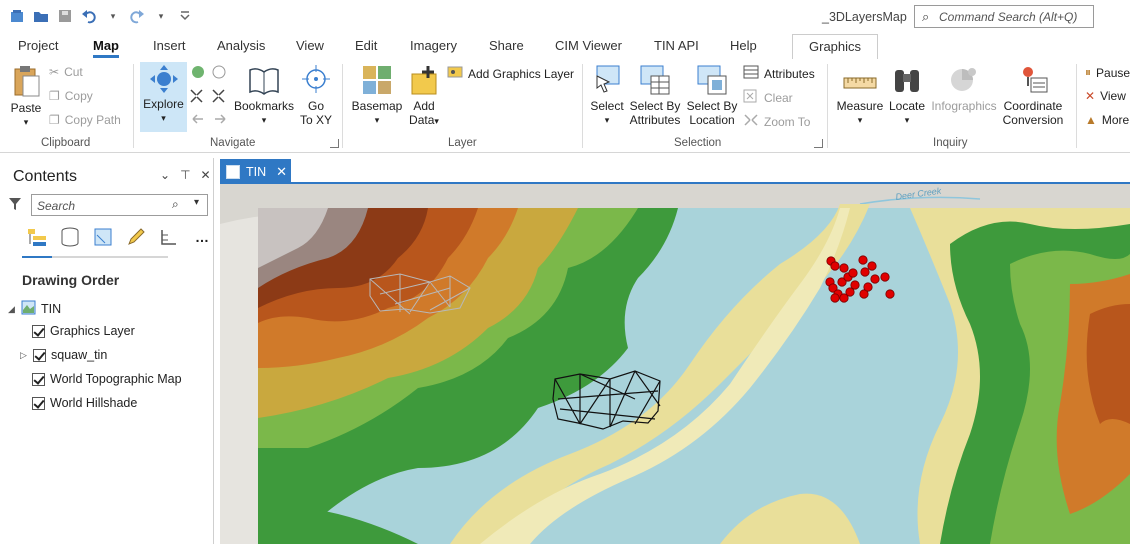 The image size is (1130, 544). Describe the element at coordinates (588, 45) in the screenshot. I see `tab-cim-viewer: CIM Viewer` at that location.